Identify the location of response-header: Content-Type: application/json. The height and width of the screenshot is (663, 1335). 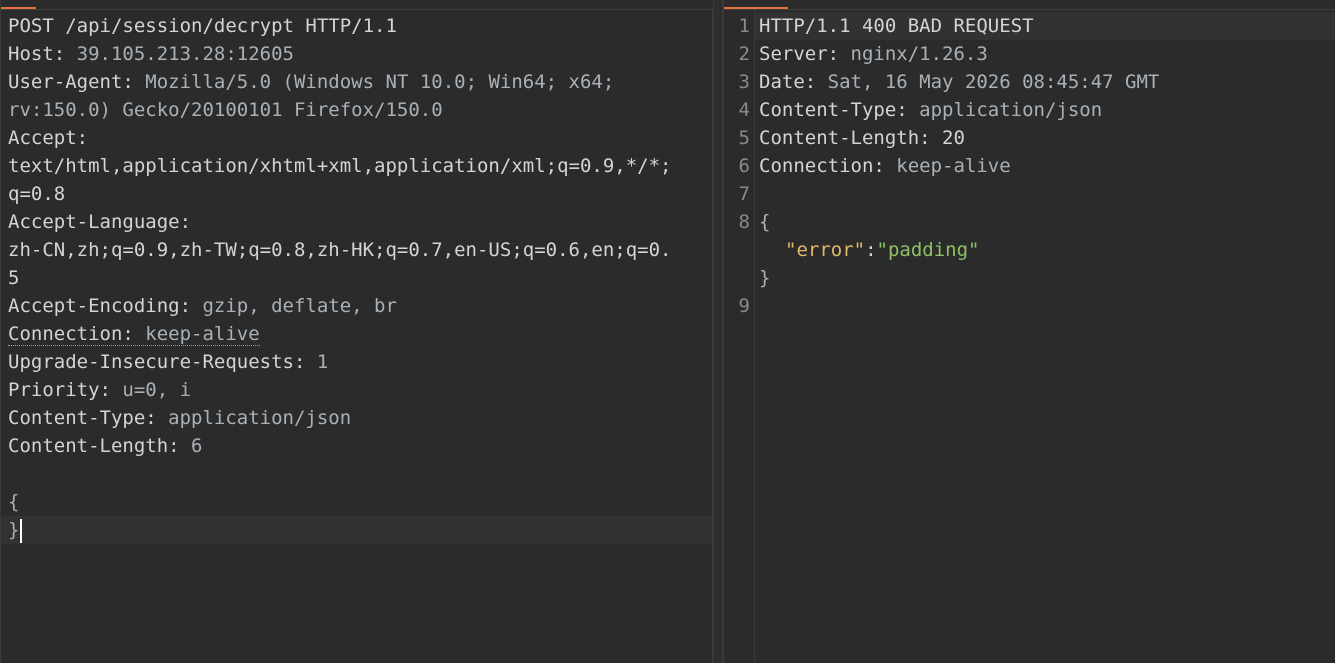
(930, 110).